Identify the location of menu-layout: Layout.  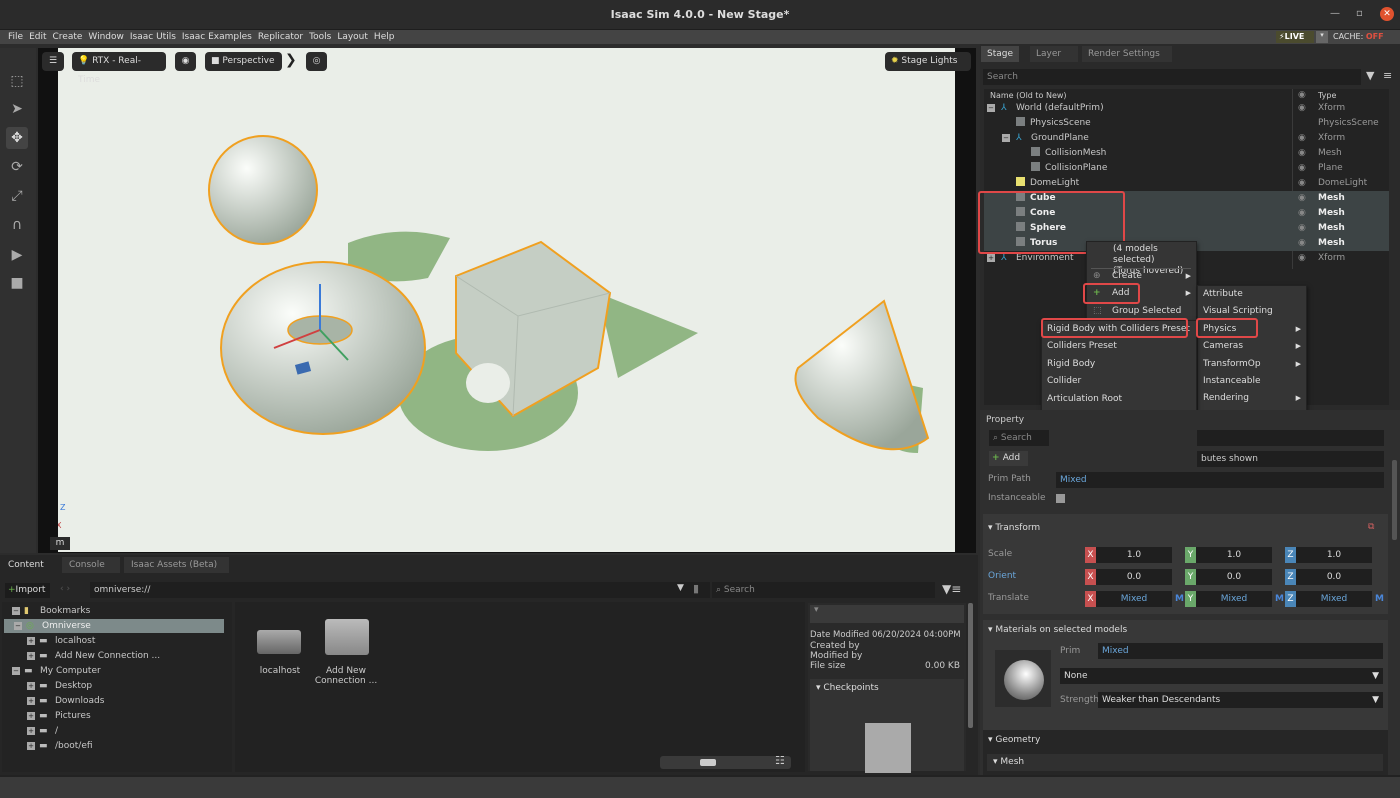
(352, 37).